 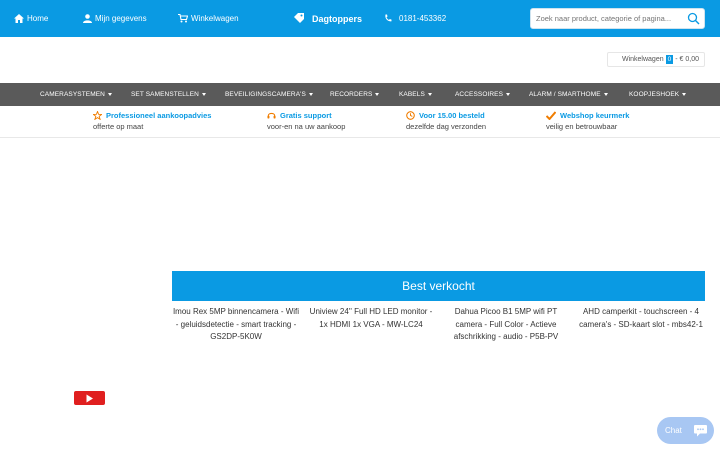 I want to click on headset-icon, so click(x=271, y=115).